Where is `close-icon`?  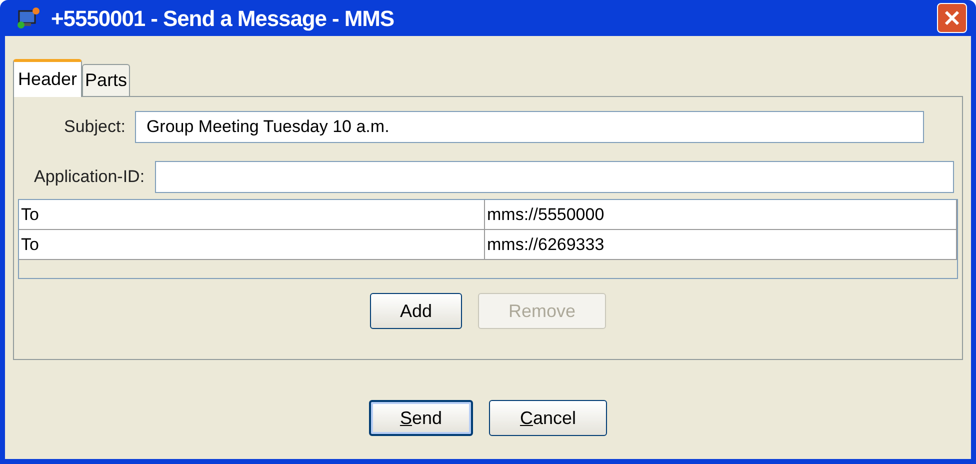
close-icon is located at coordinates (952, 18).